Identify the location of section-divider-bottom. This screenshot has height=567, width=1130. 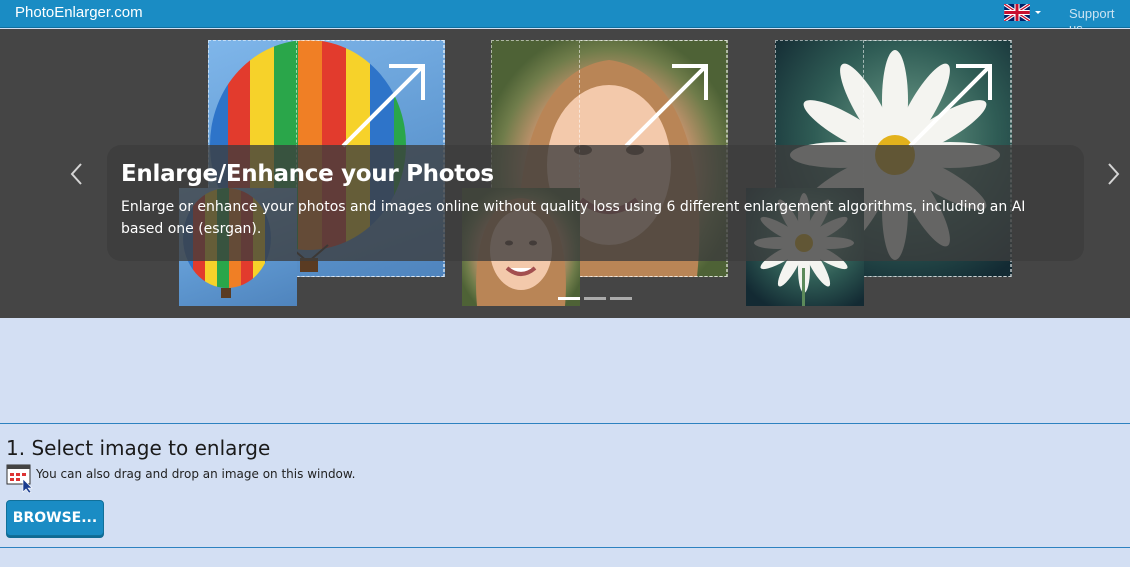
(565, 547).